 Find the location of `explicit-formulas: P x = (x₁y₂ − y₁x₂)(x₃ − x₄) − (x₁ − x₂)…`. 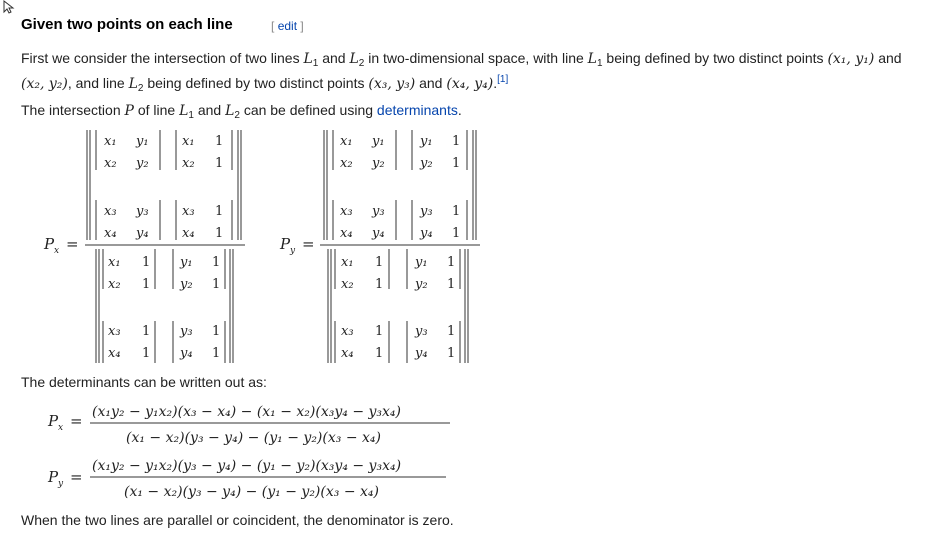

explicit-formulas: P x = (x₁y₂ − y₁x₂)(x₃ − x₄) − (x₁ − x₂)… is located at coordinates (248, 452).